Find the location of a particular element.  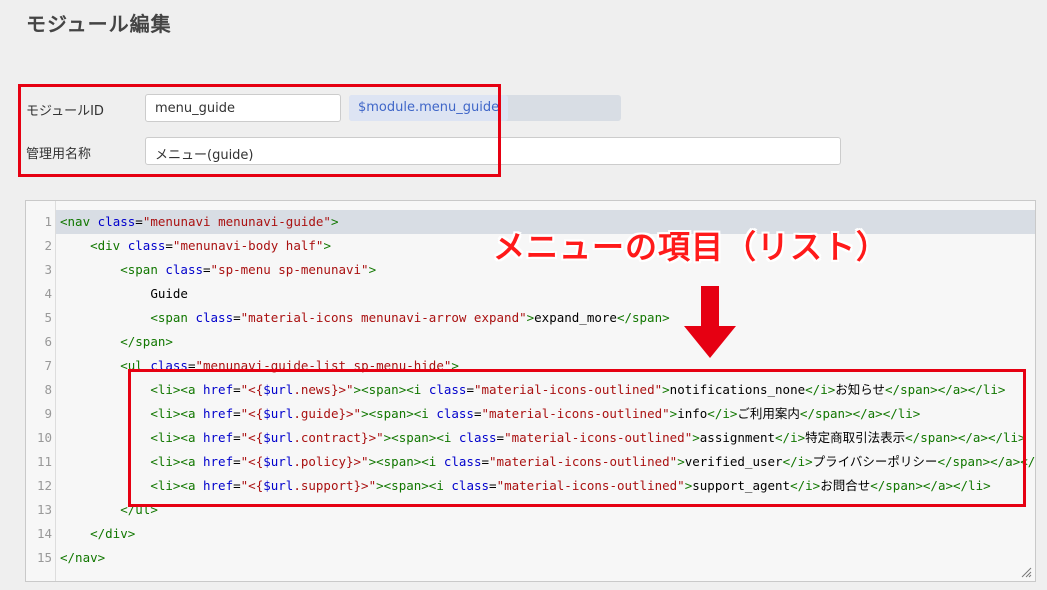

resize-handle-icon is located at coordinates (1026, 572).